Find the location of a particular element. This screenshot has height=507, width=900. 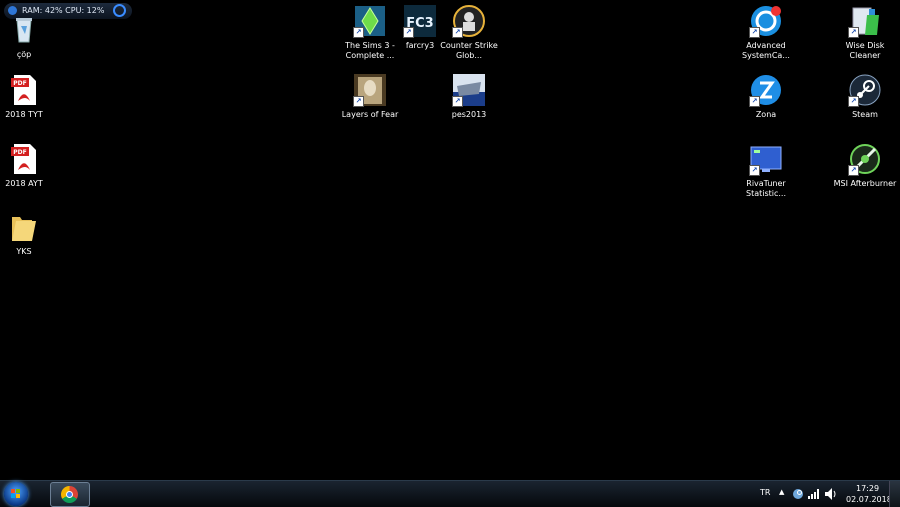

wise-disk-cleaner-icon: ↗ is located at coordinates (864, 21).